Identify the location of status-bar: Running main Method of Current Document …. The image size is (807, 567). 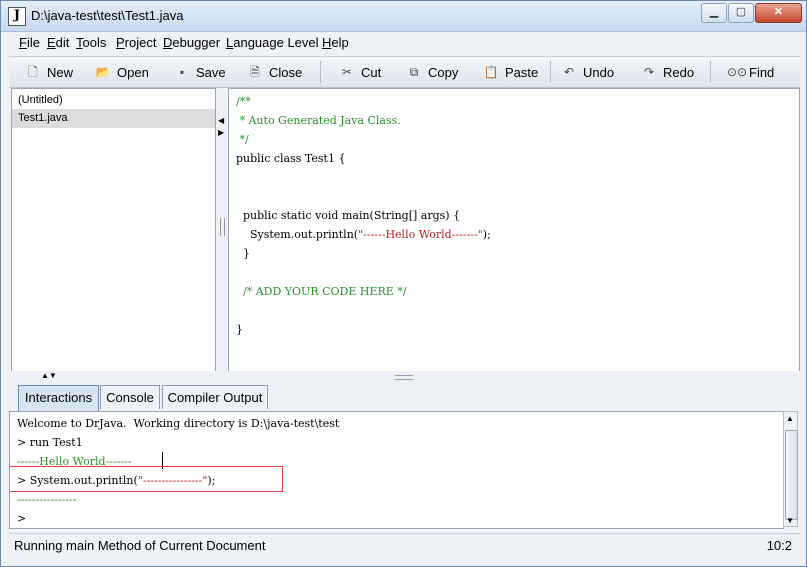
(404, 545).